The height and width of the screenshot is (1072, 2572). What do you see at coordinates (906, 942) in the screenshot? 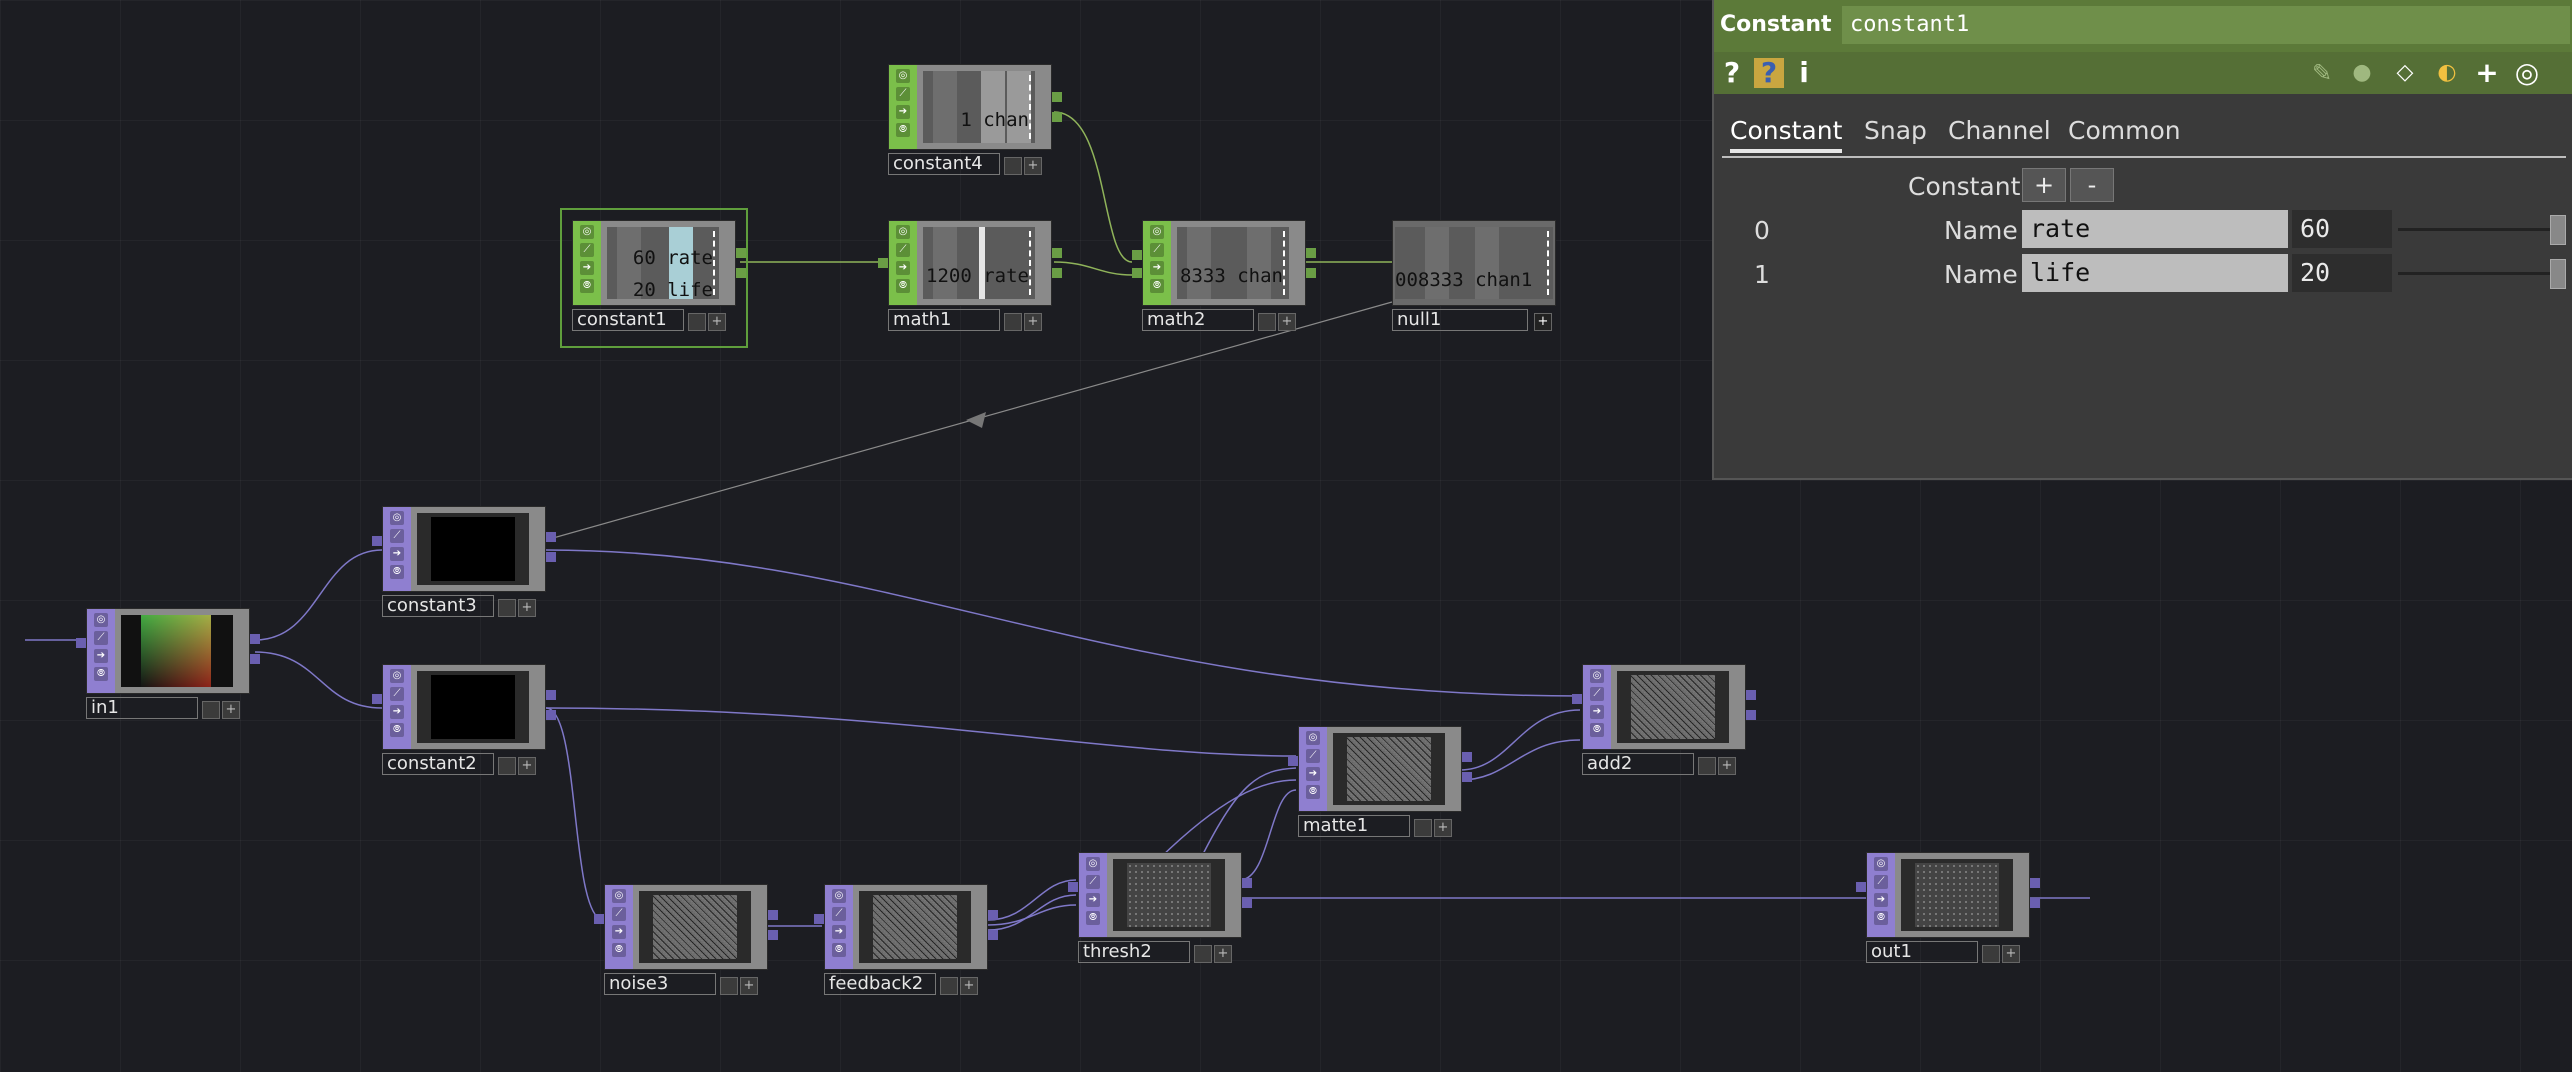
I see `node-feedback2: ◎ ⟋ ➔ ⦾ feedback2 +` at bounding box center [906, 942].